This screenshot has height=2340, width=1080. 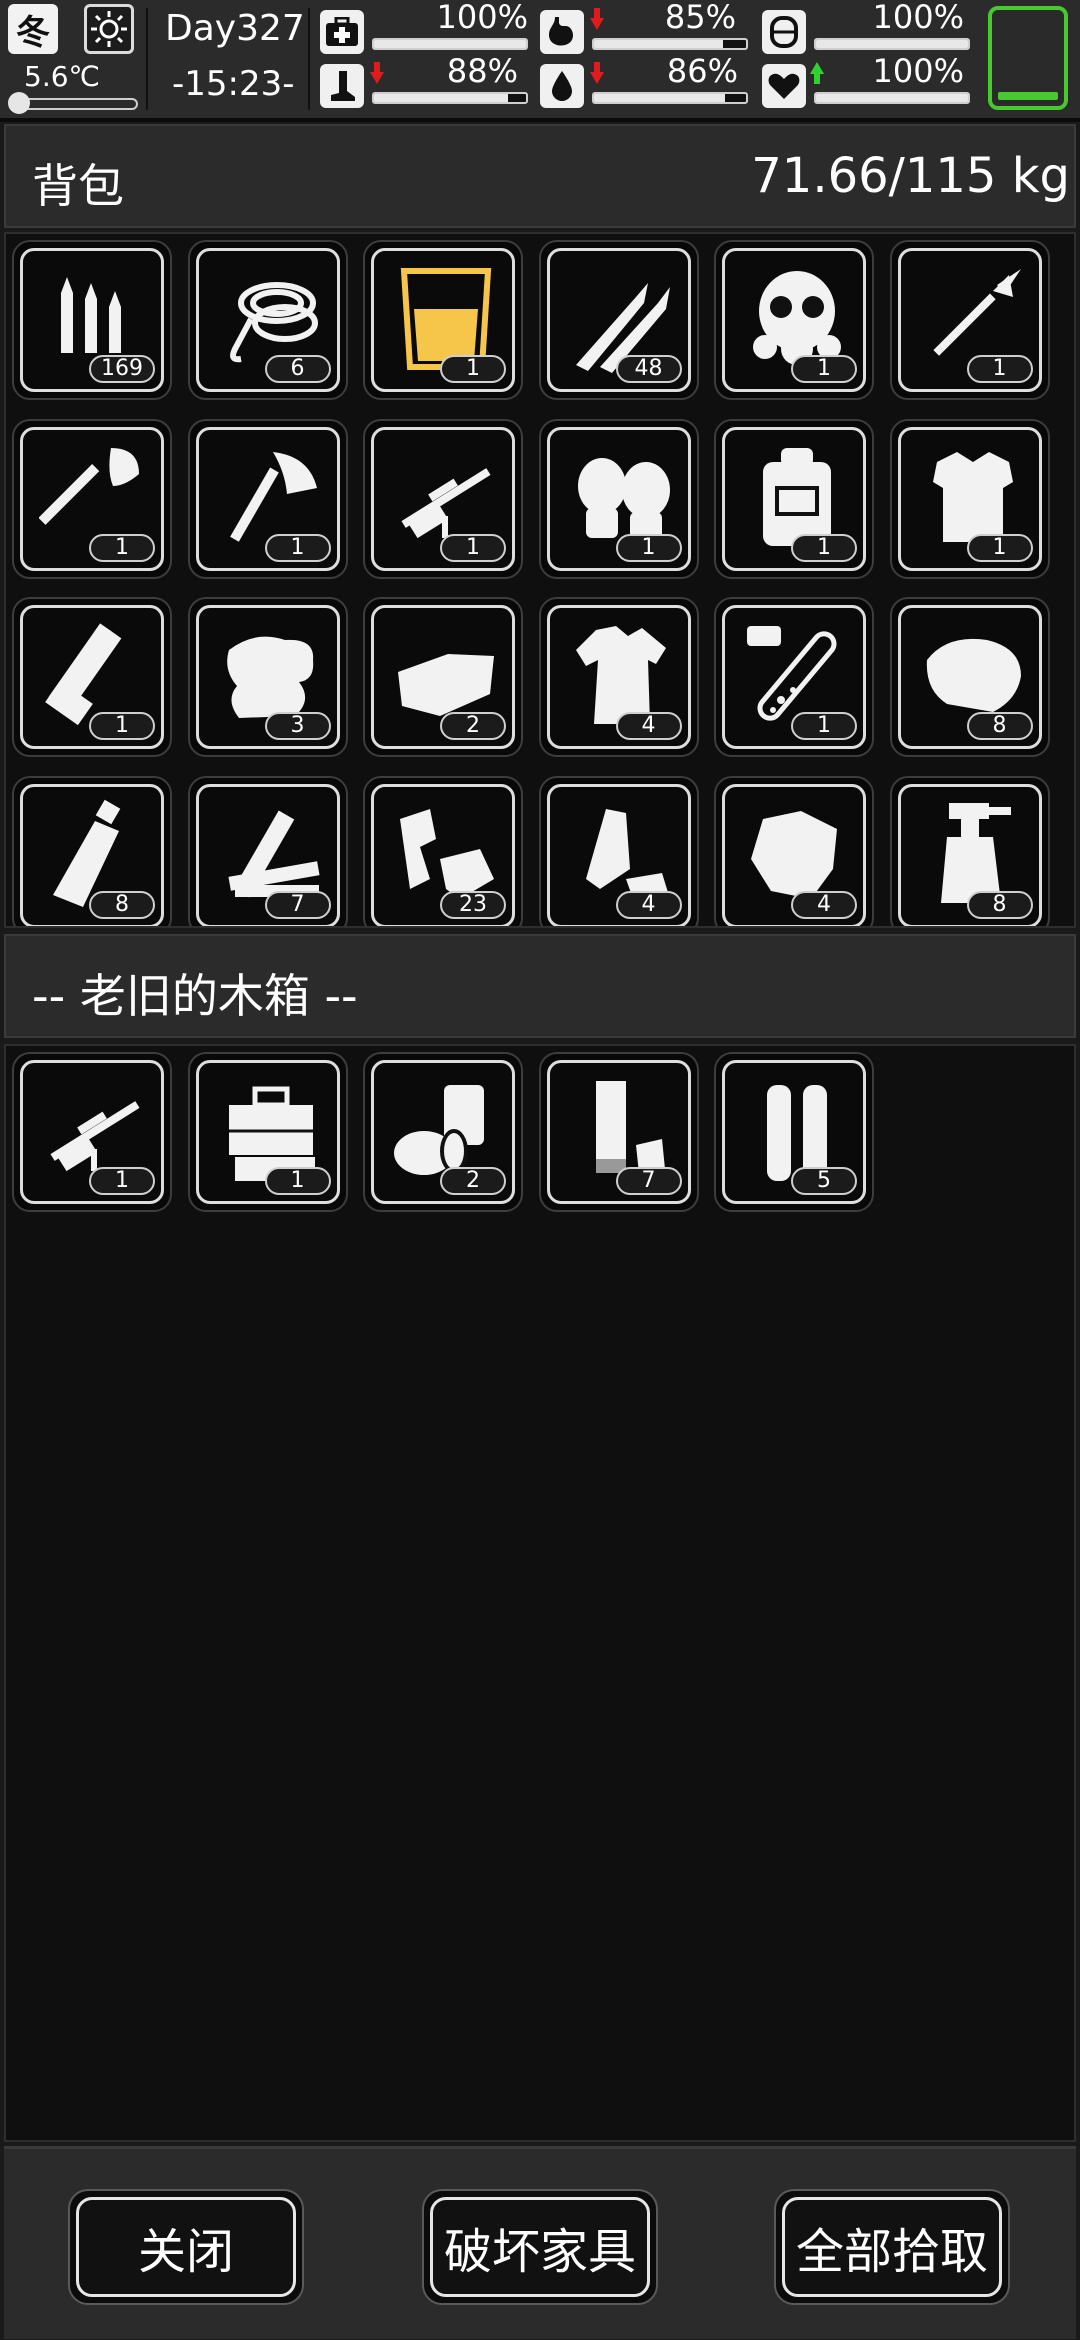 I want to click on stamina-bar, so click(x=450, y=98).